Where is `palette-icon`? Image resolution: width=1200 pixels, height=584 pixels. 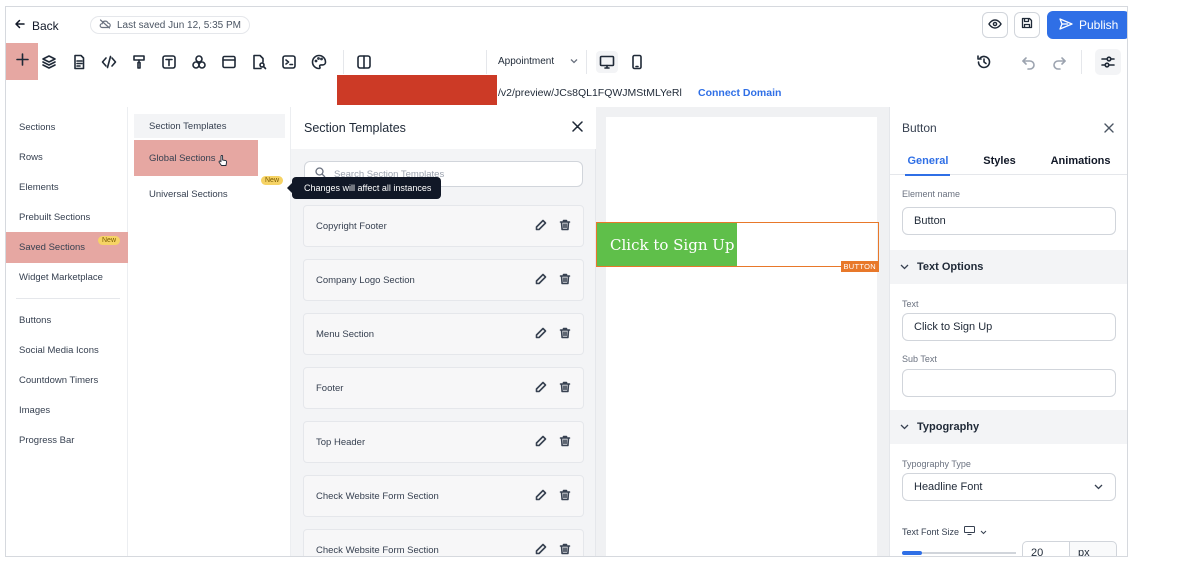
palette-icon is located at coordinates (319, 62).